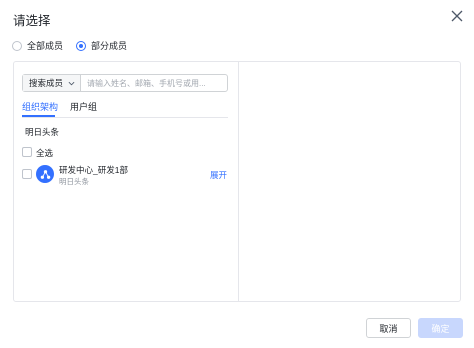 This screenshot has width=474, height=348. What do you see at coordinates (27, 174) in the screenshot?
I see `department-checkbox` at bounding box center [27, 174].